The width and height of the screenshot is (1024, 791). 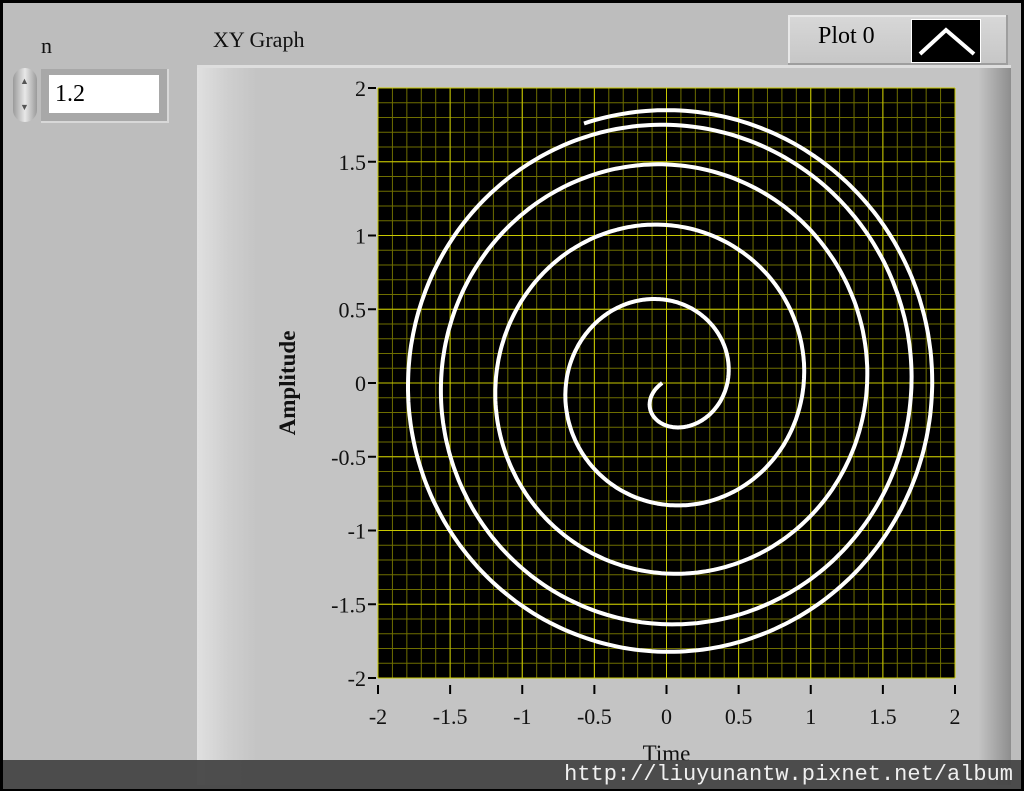 I want to click on y-tick-label: 2, so click(x=360, y=88).